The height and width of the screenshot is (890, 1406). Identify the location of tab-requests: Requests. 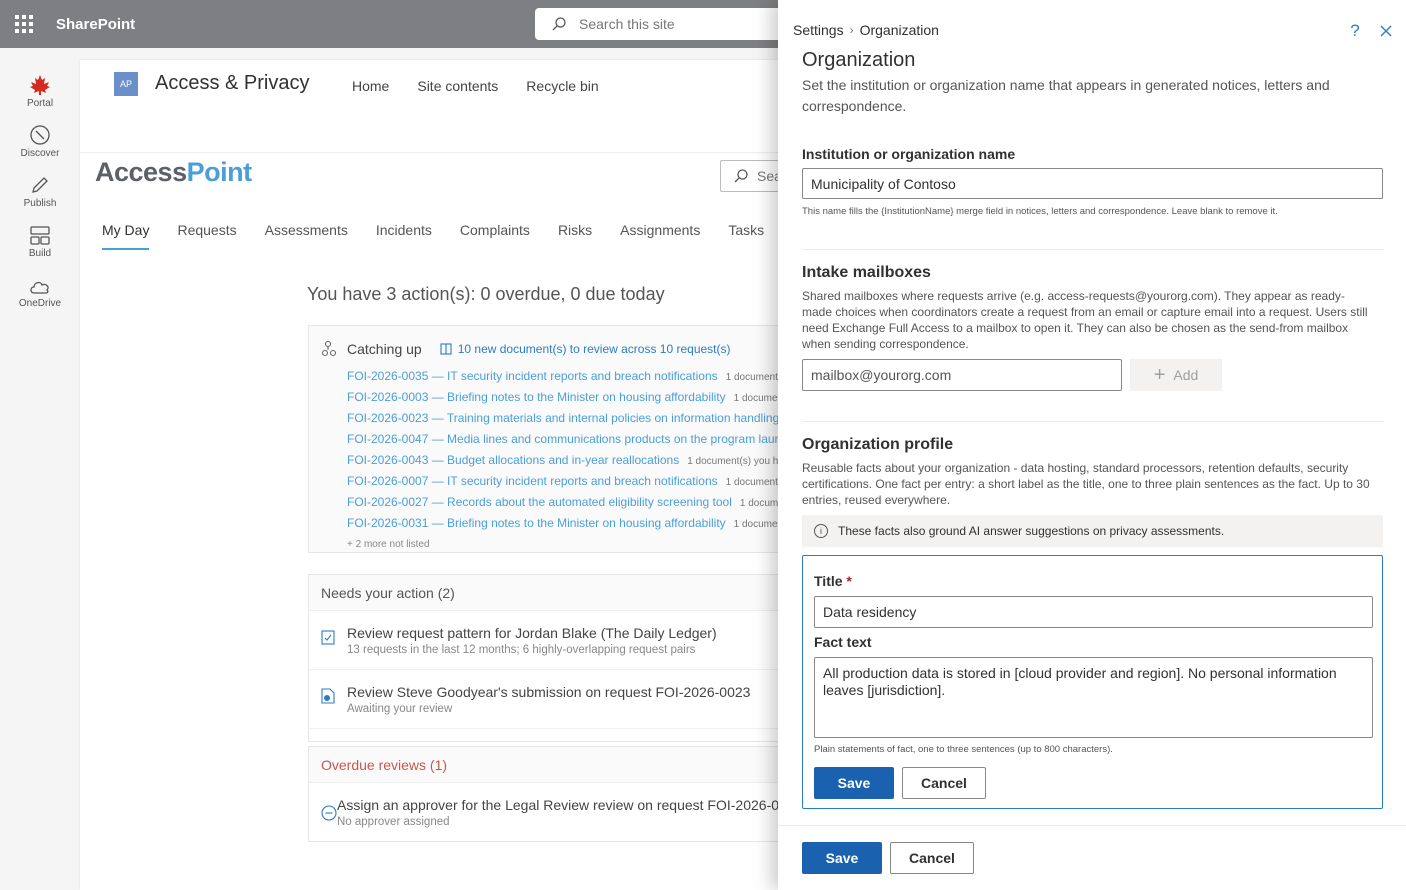
(206, 236).